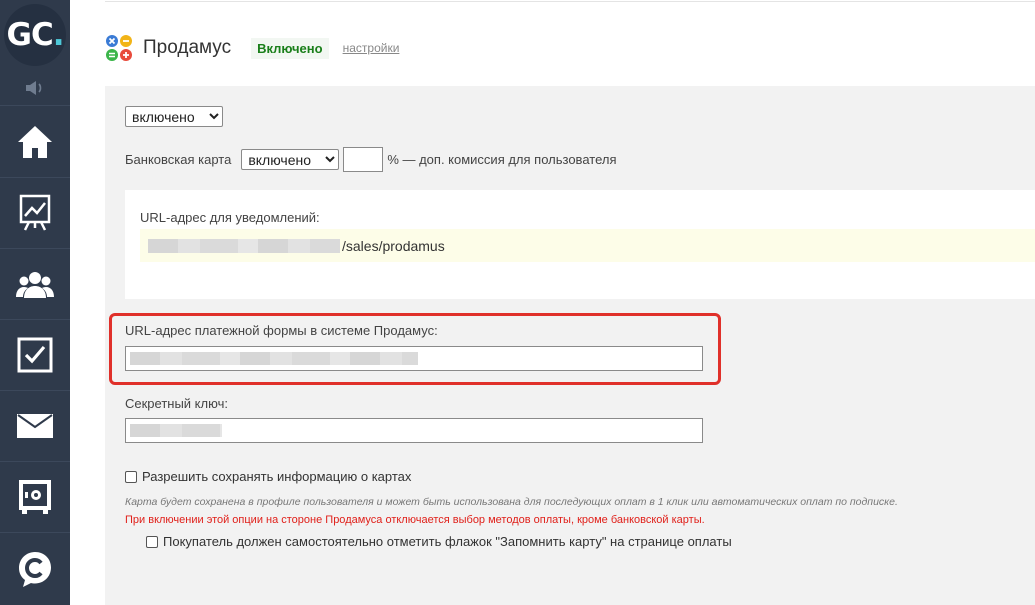 The width and height of the screenshot is (1035, 605). I want to click on save-cards-label: Разрешить сохранять информацию о картах, so click(277, 476).